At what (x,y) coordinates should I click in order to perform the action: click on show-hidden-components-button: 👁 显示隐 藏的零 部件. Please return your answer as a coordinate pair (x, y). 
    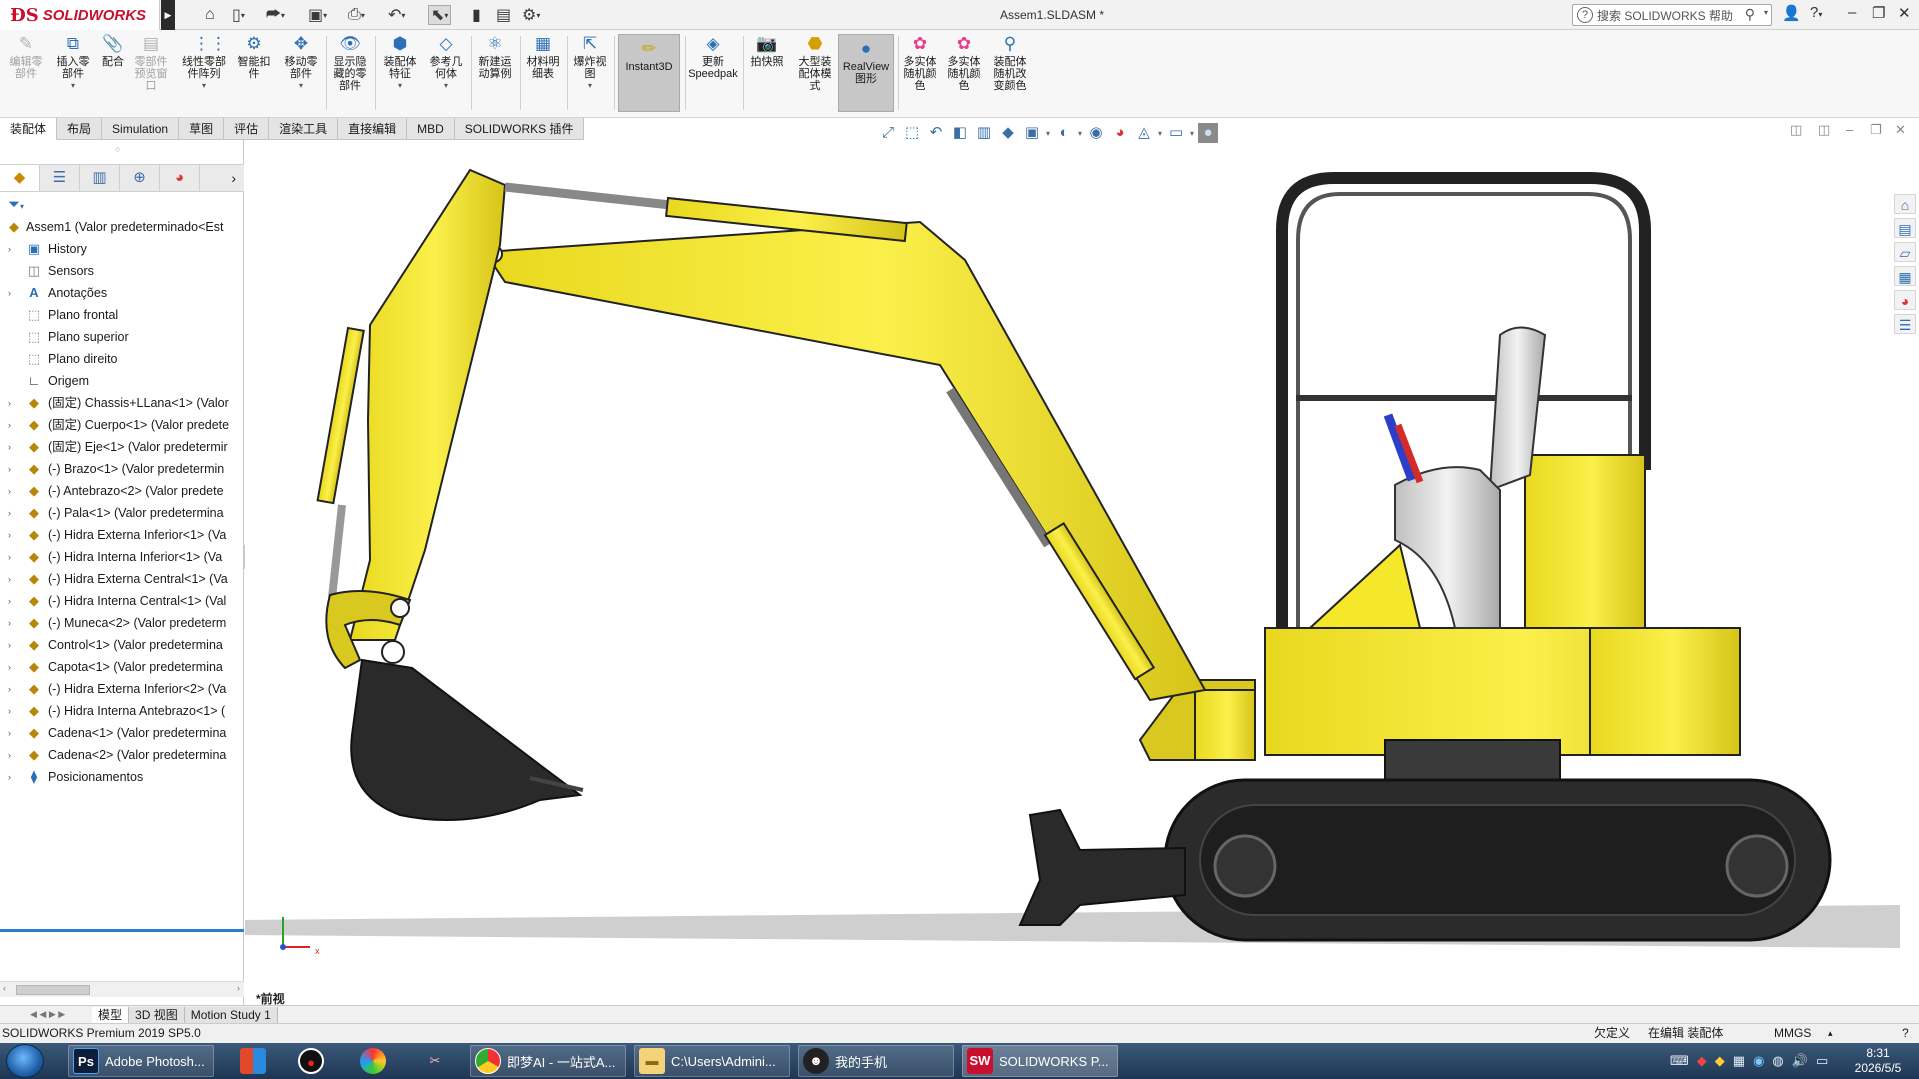
    Looking at the image, I should click on (350, 63).